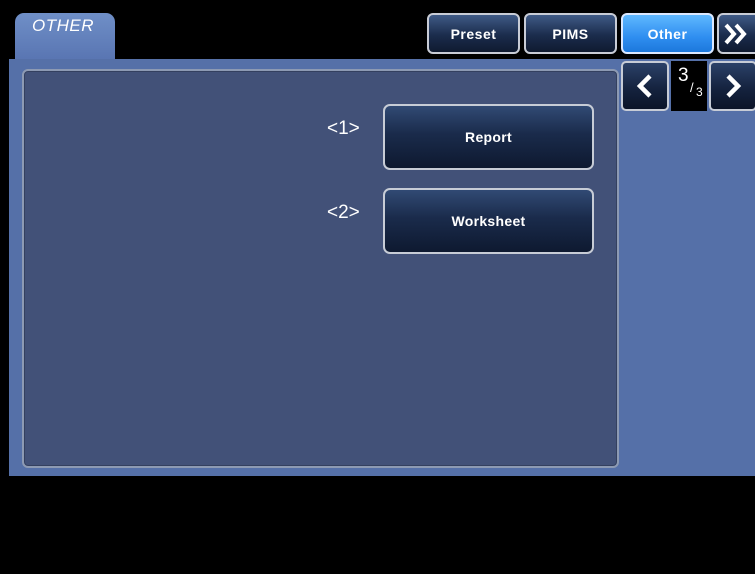  Describe the element at coordinates (488, 137) in the screenshot. I see `report-button: Report` at that location.